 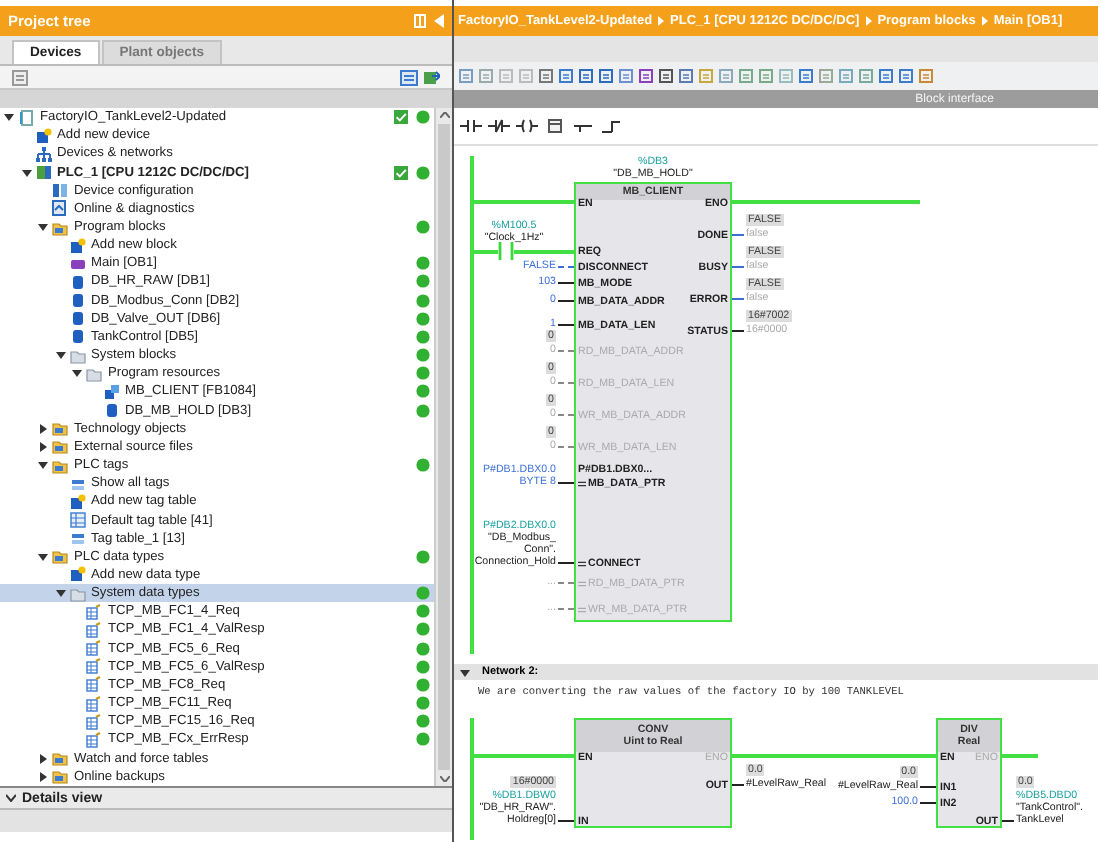 I want to click on function-block-icon, so click(x=111, y=391).